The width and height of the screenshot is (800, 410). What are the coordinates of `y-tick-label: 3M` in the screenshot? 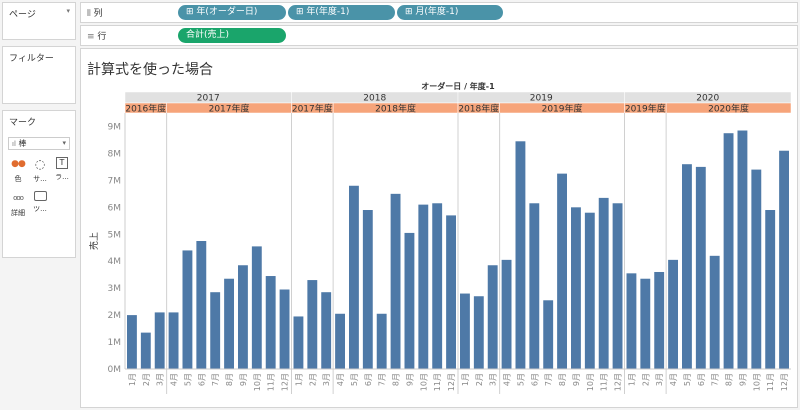 It's located at (115, 289).